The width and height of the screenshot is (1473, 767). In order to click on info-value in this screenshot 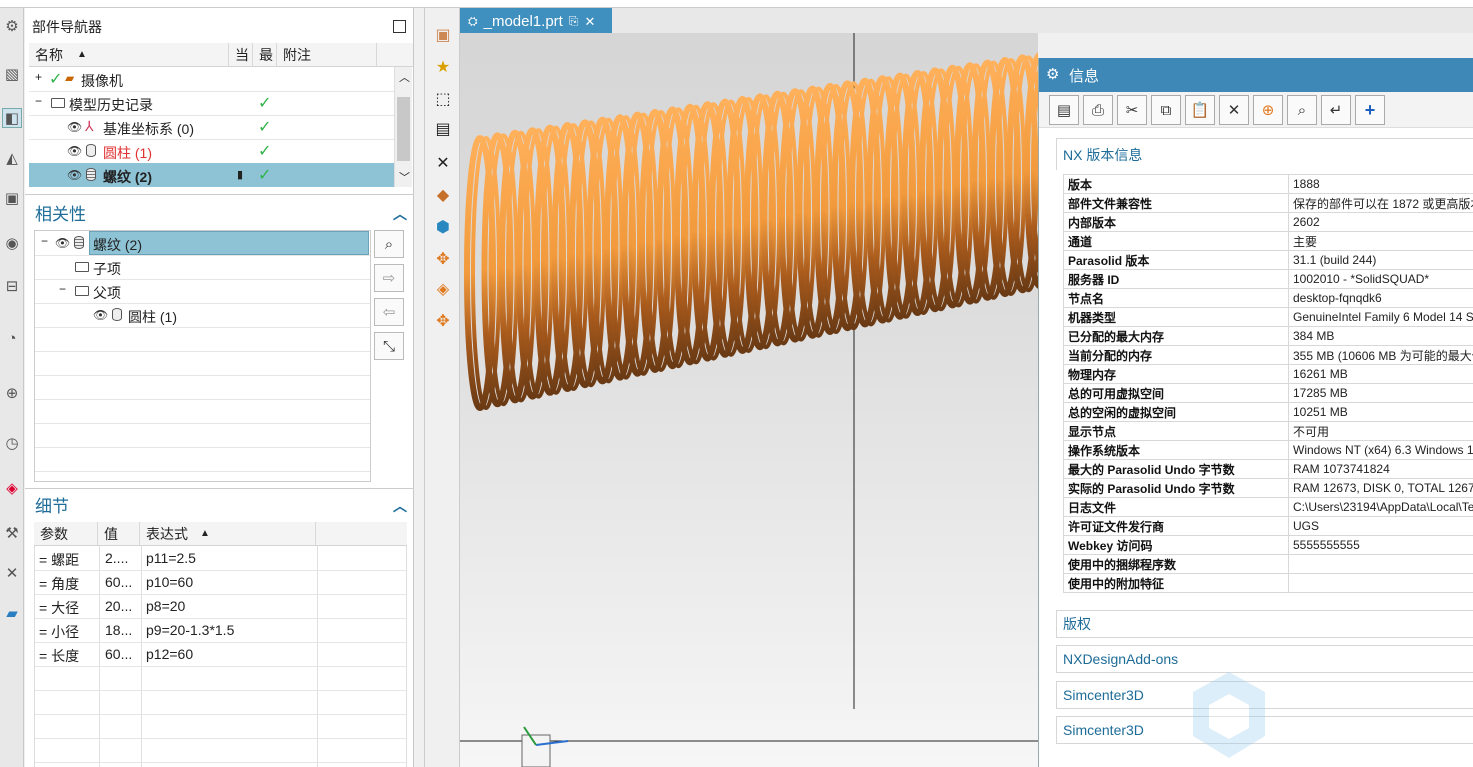, I will do `click(1380, 564)`.